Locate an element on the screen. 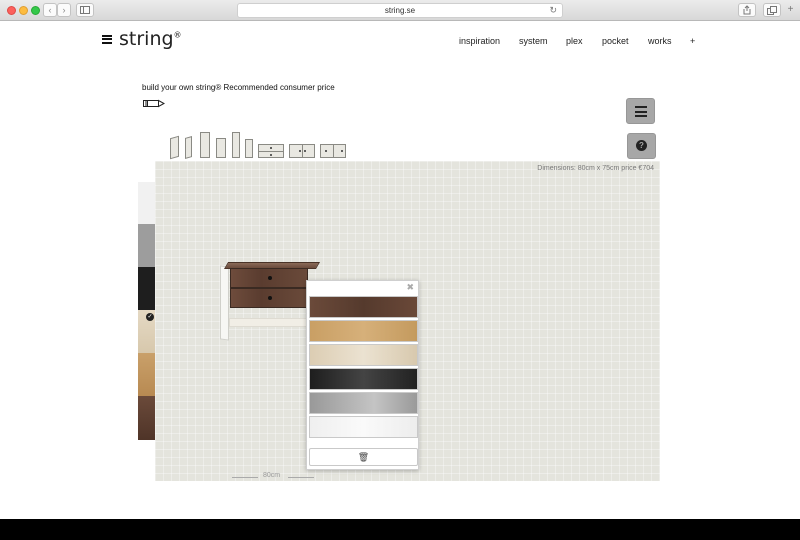 The height and width of the screenshot is (540, 800). color-option-white is located at coordinates (363, 427).